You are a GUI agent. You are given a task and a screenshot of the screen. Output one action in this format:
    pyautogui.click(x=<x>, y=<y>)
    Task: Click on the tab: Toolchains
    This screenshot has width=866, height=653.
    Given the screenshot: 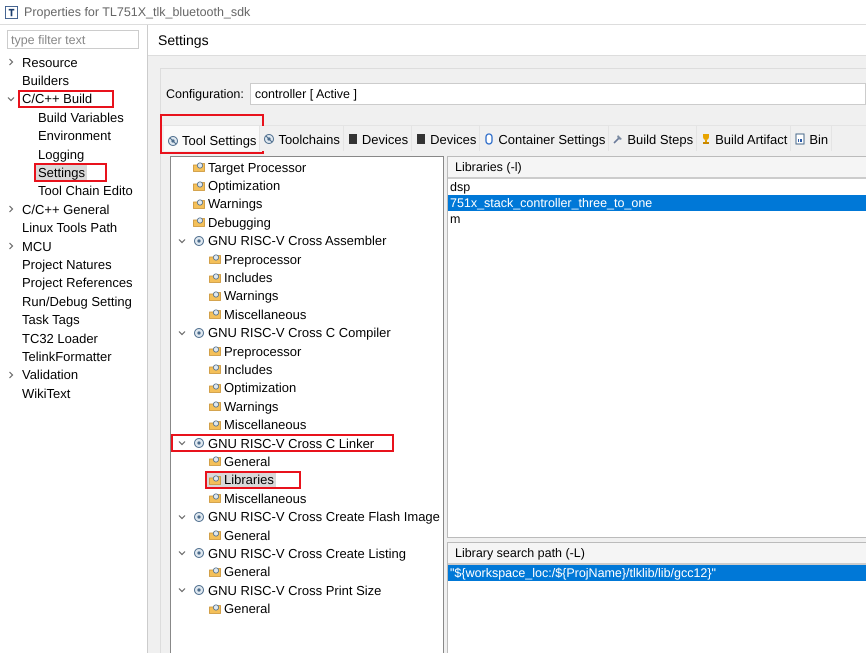 What is the action you would take?
    pyautogui.click(x=302, y=138)
    